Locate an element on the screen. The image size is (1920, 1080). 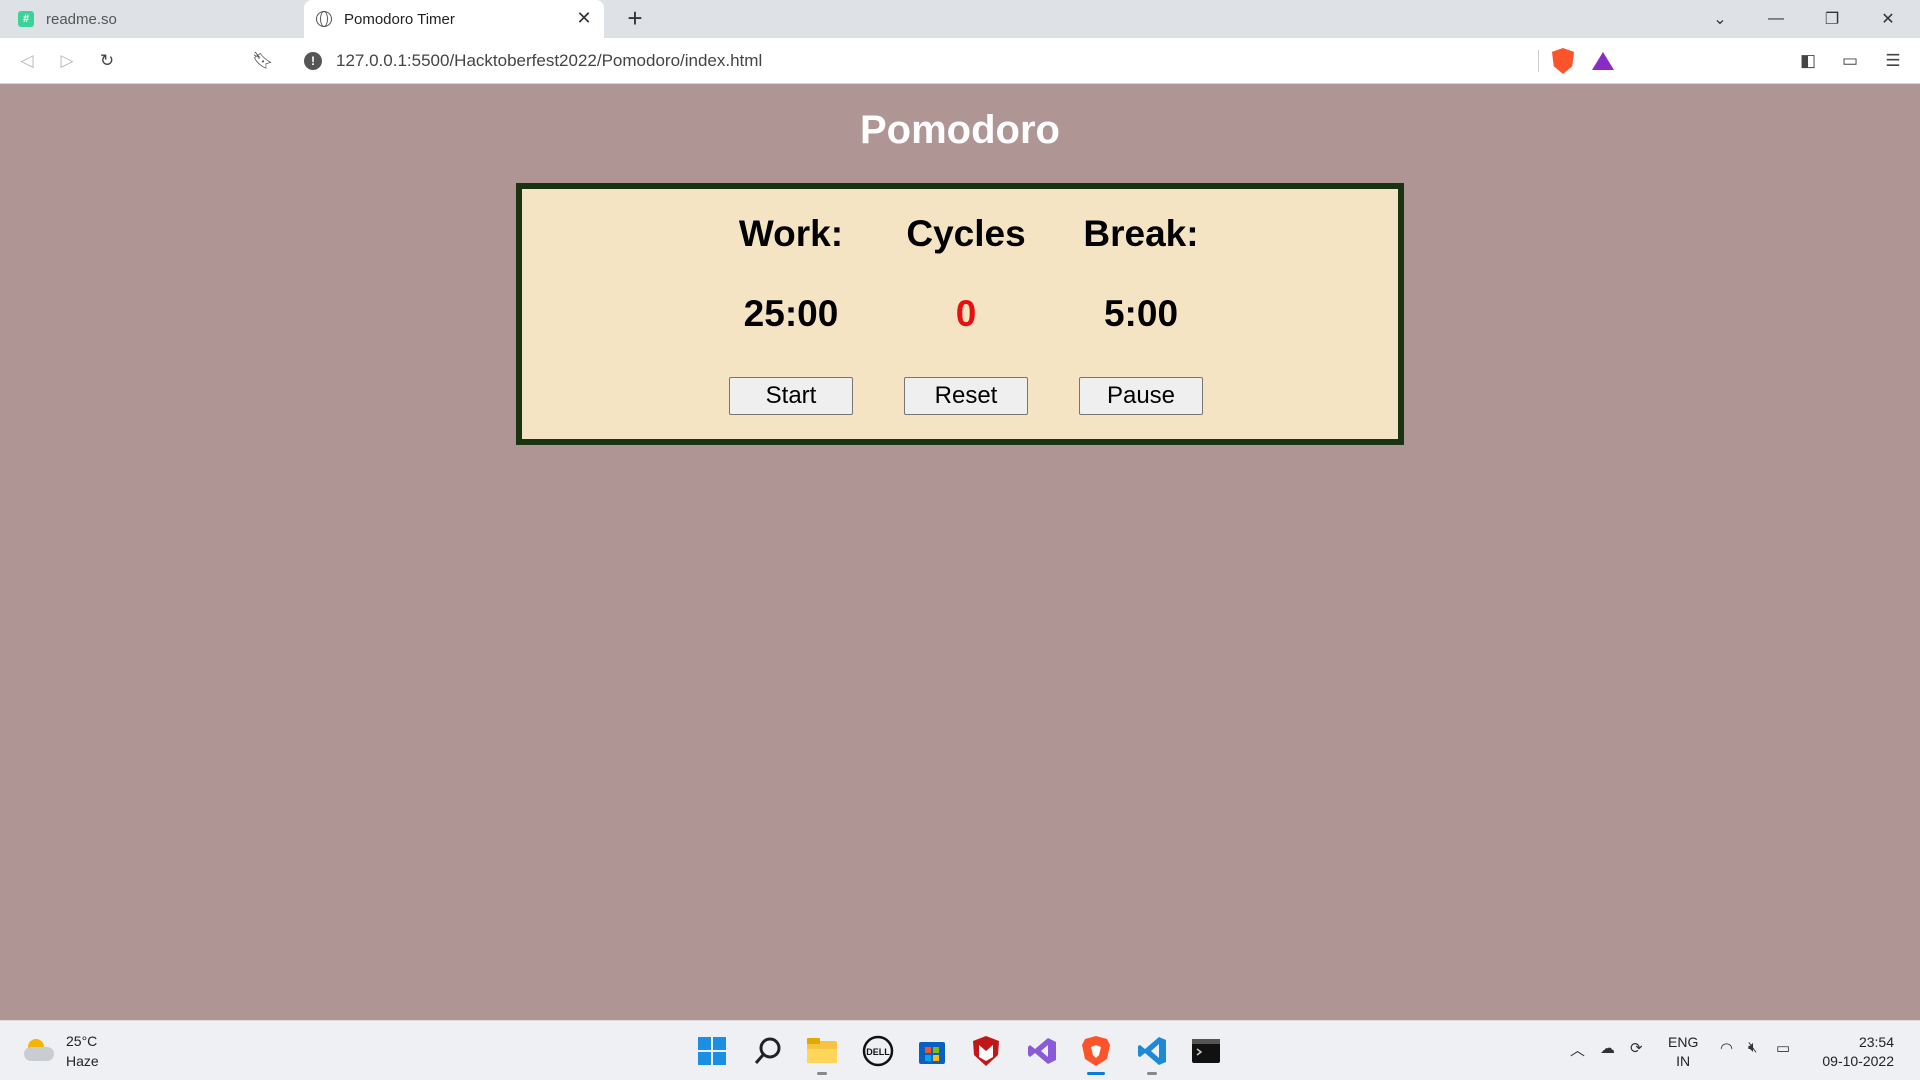
tab-label: Pomodoro Timer is located at coordinates (399, 19).